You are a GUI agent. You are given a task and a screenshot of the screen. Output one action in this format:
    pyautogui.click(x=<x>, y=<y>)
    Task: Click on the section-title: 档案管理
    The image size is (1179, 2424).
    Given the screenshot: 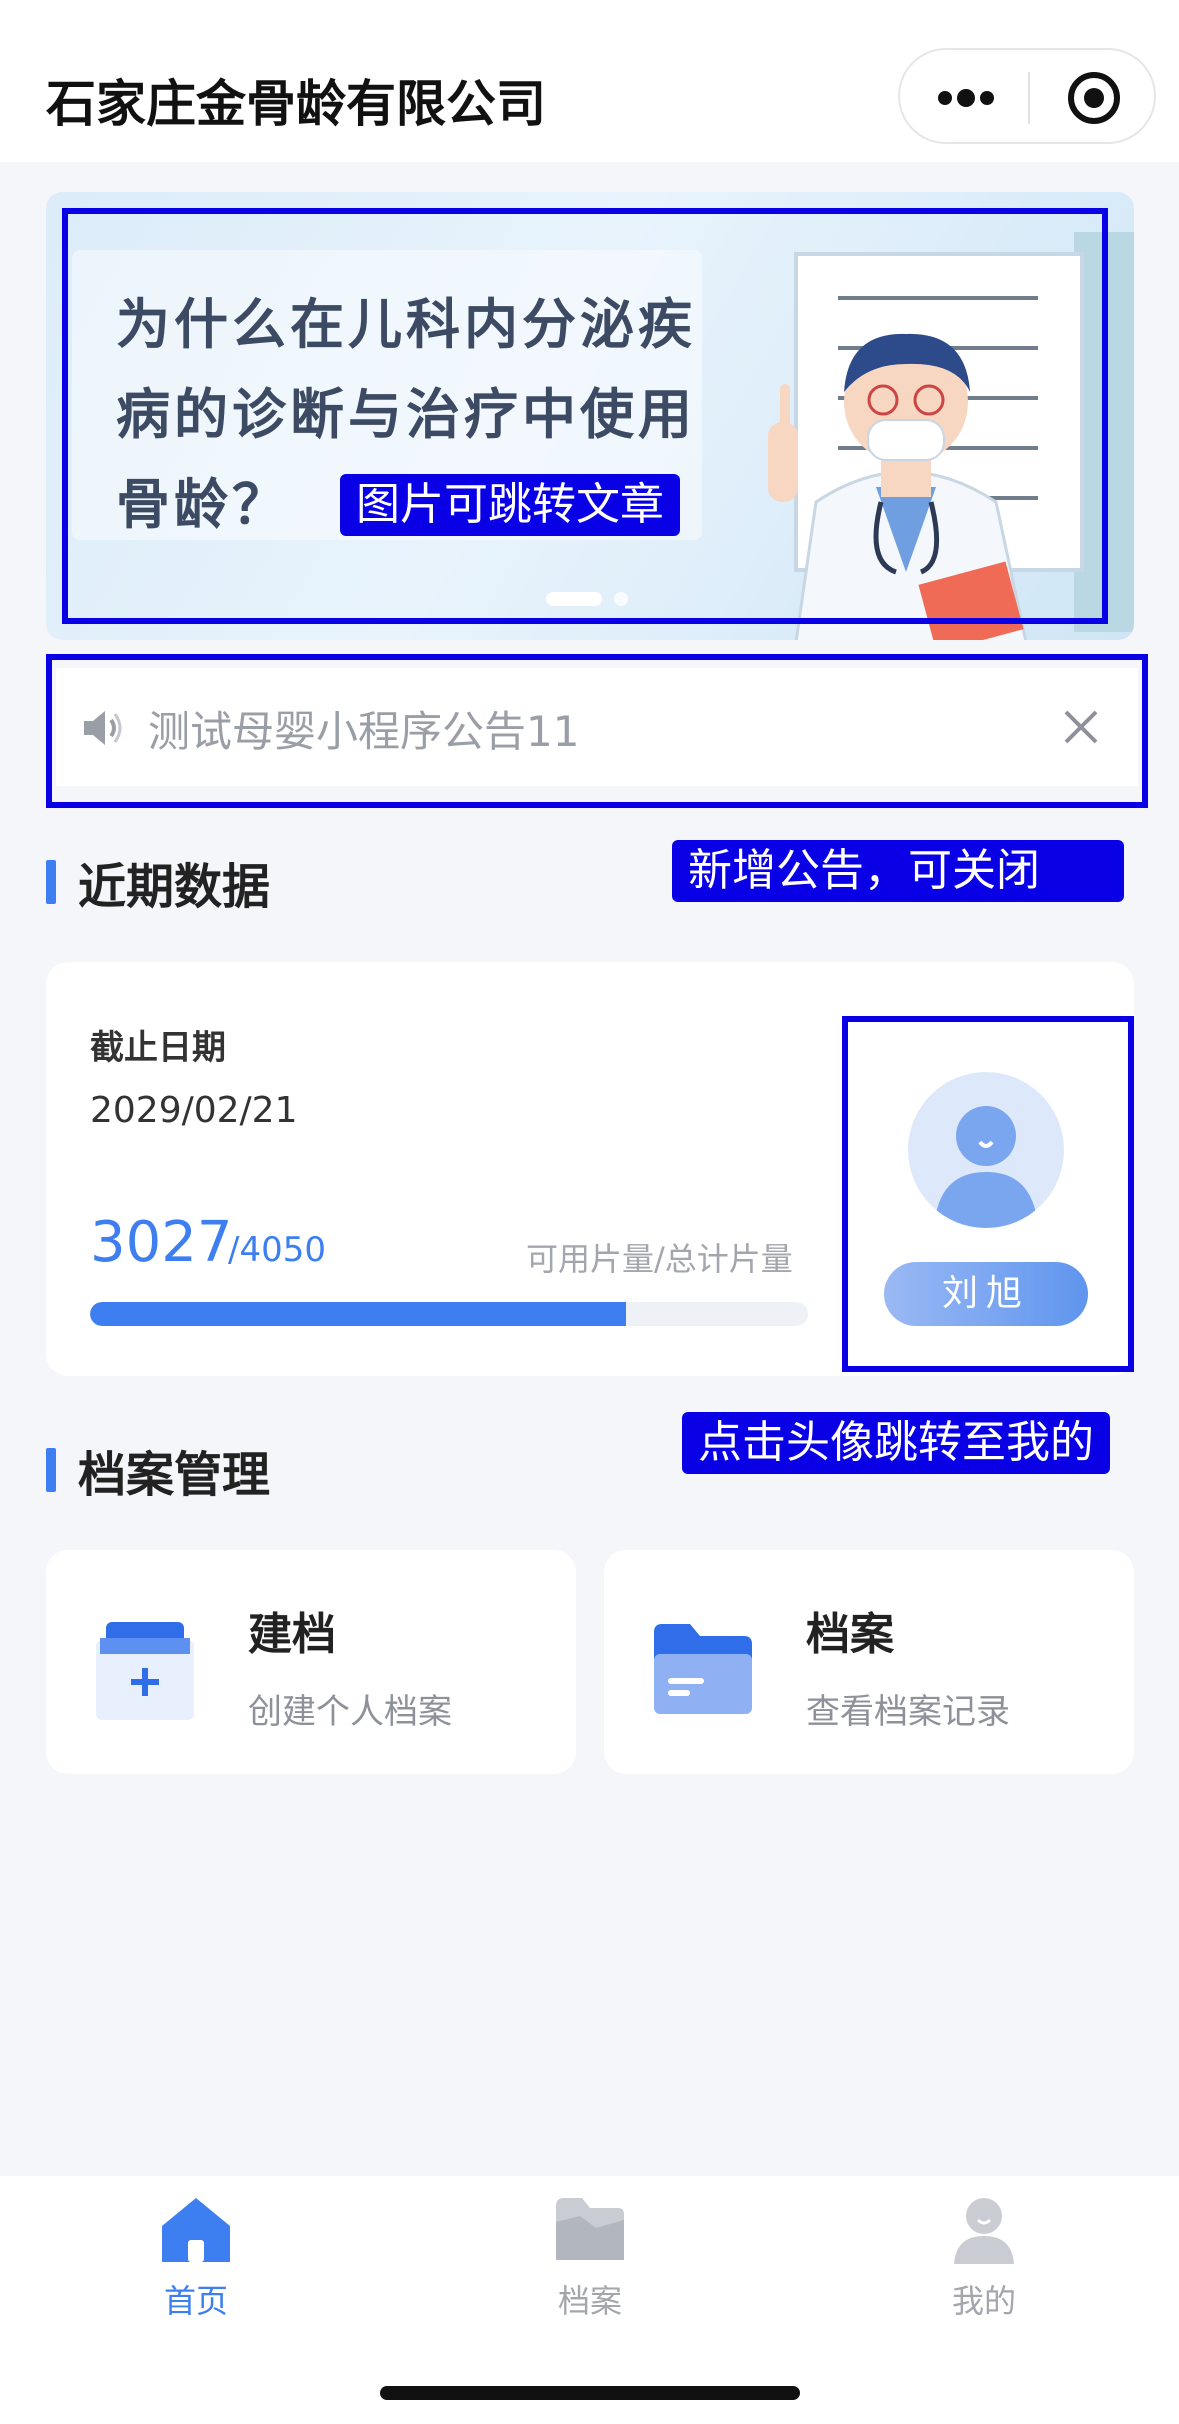 What is the action you would take?
    pyautogui.click(x=174, y=1475)
    